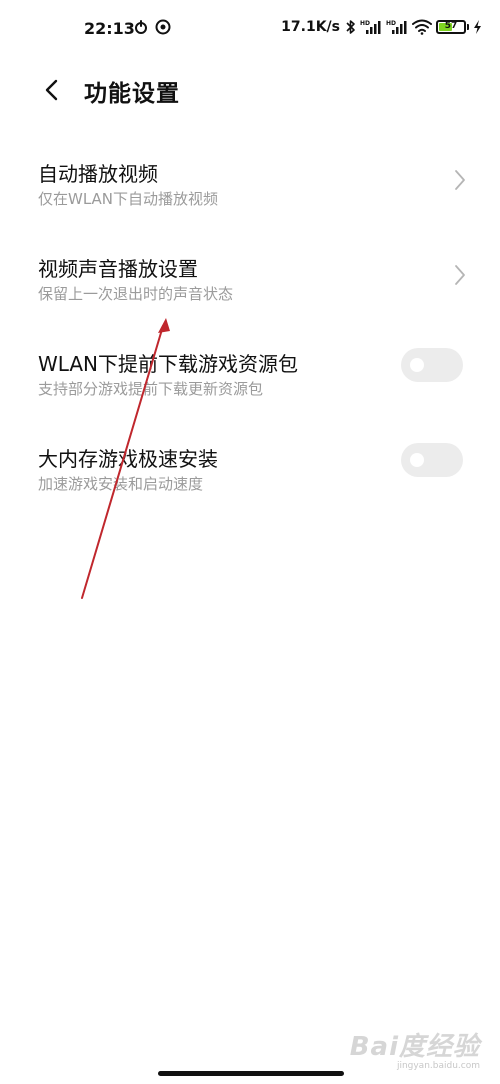  I want to click on setting-subtitle: 保留上一次退出时的声音状态, so click(136, 294).